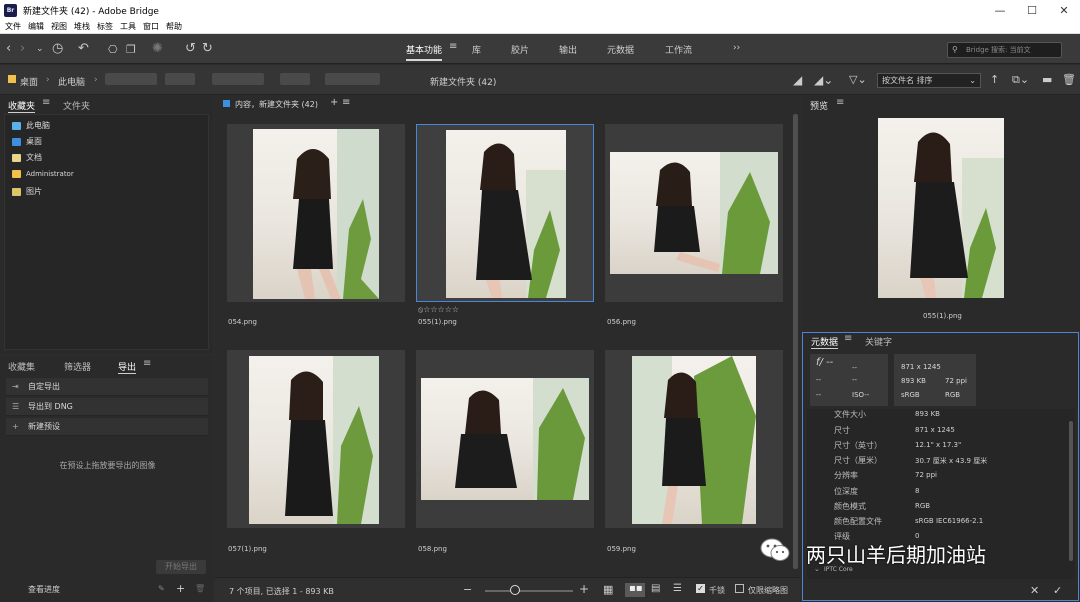  What do you see at coordinates (151, 26) in the screenshot?
I see `menu-window: 窗口` at bounding box center [151, 26].